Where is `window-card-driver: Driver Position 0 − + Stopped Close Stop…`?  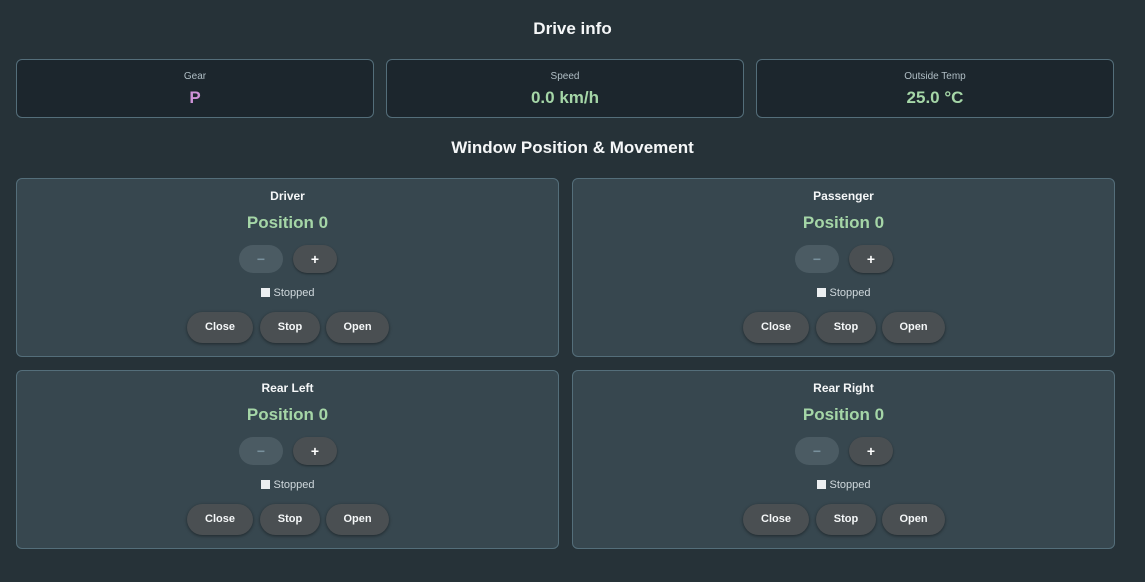
window-card-driver: Driver Position 0 − + Stopped Close Stop… is located at coordinates (287, 267).